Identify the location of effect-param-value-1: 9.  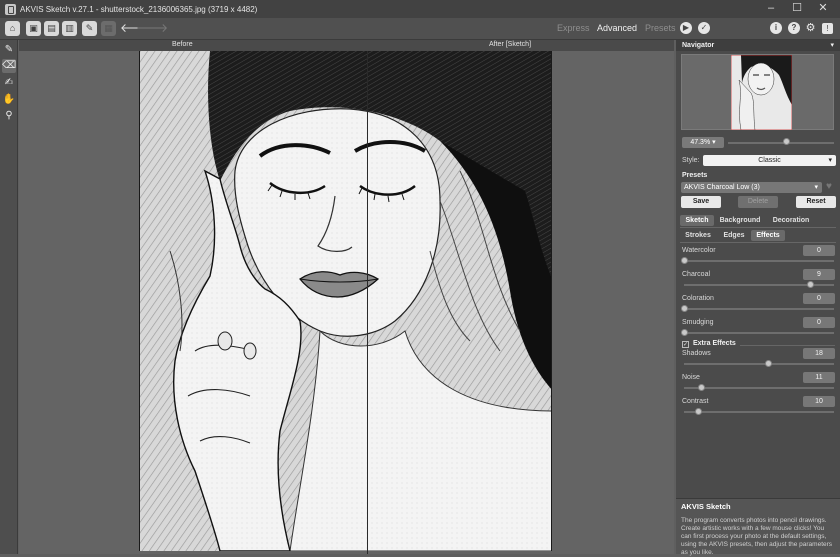
(819, 274).